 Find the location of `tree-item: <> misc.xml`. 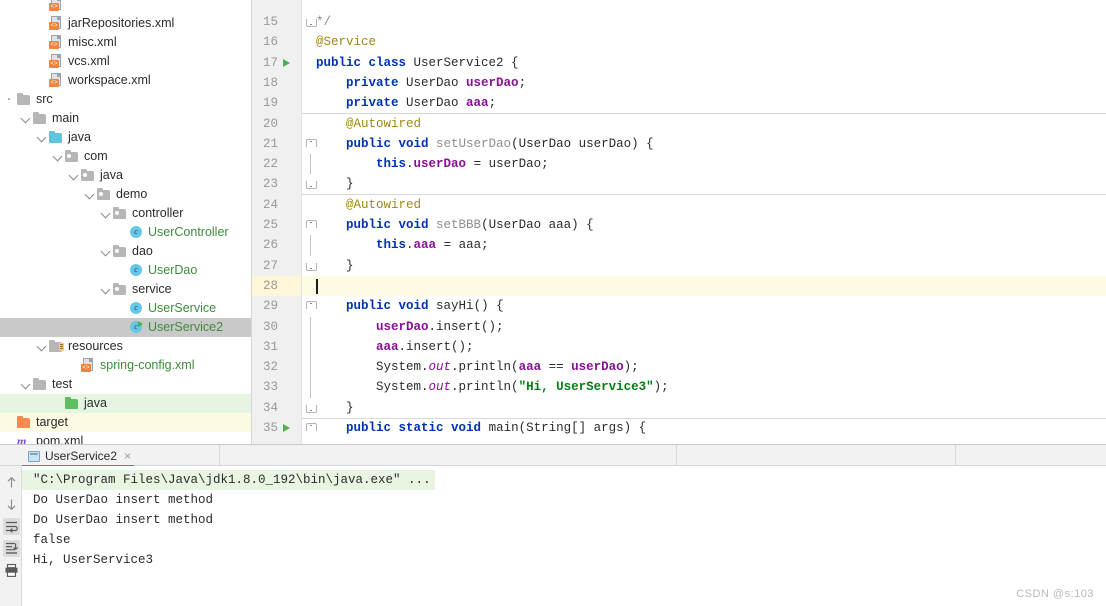

tree-item: <> misc.xml is located at coordinates (126, 42).